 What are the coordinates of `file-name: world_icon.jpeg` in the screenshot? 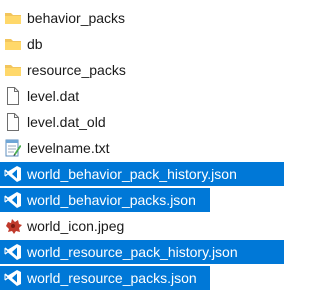 It's located at (76, 226).